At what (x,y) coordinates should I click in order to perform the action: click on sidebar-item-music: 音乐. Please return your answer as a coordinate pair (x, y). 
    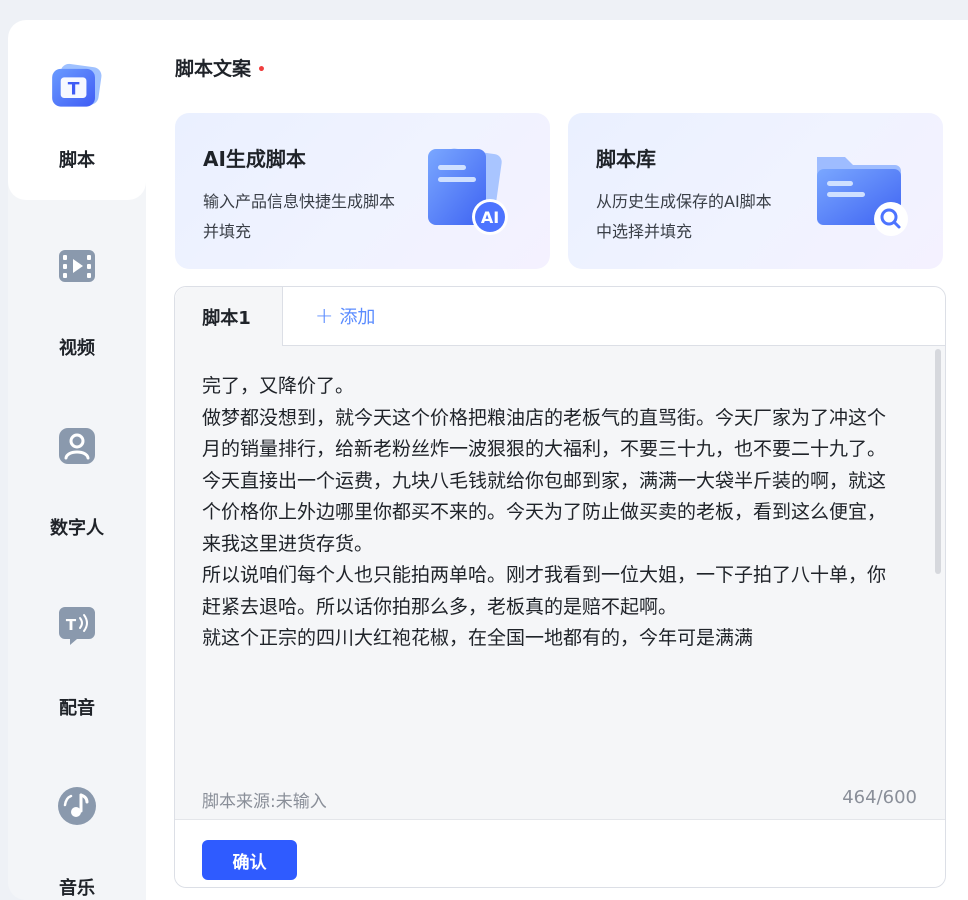
    Looking at the image, I should click on (77, 820).